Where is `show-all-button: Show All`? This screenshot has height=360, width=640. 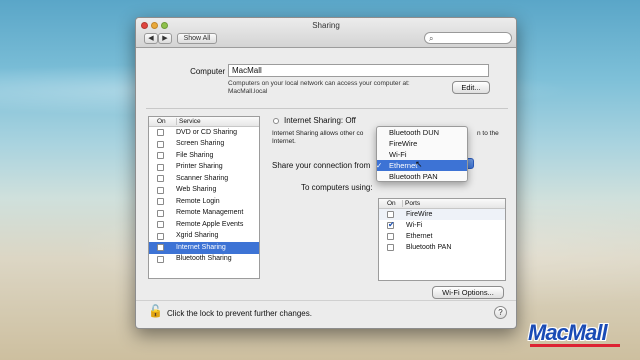
show-all-button: Show All is located at coordinates (197, 38).